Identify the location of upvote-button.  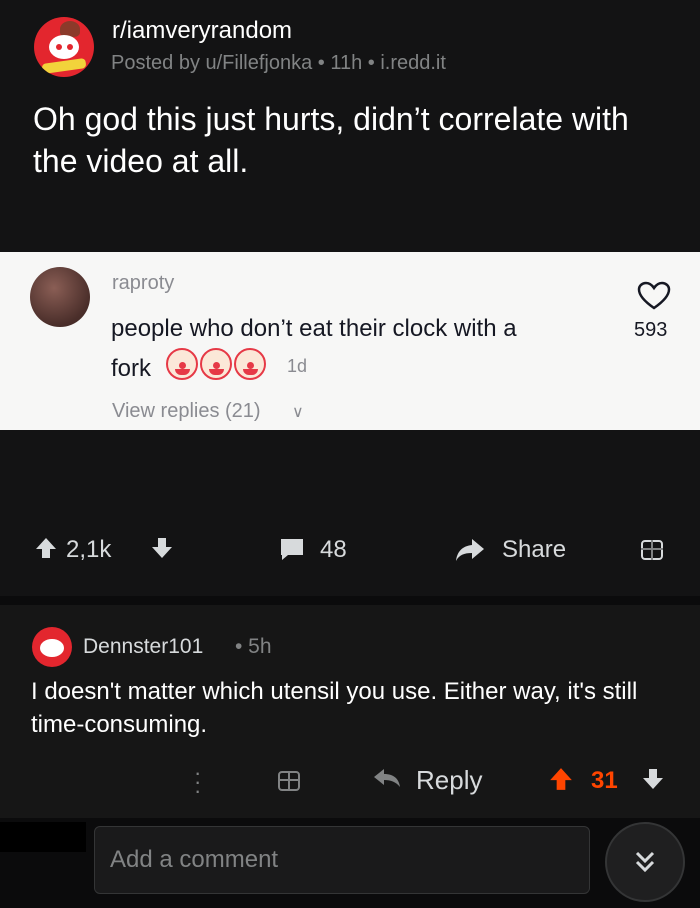
(46, 548).